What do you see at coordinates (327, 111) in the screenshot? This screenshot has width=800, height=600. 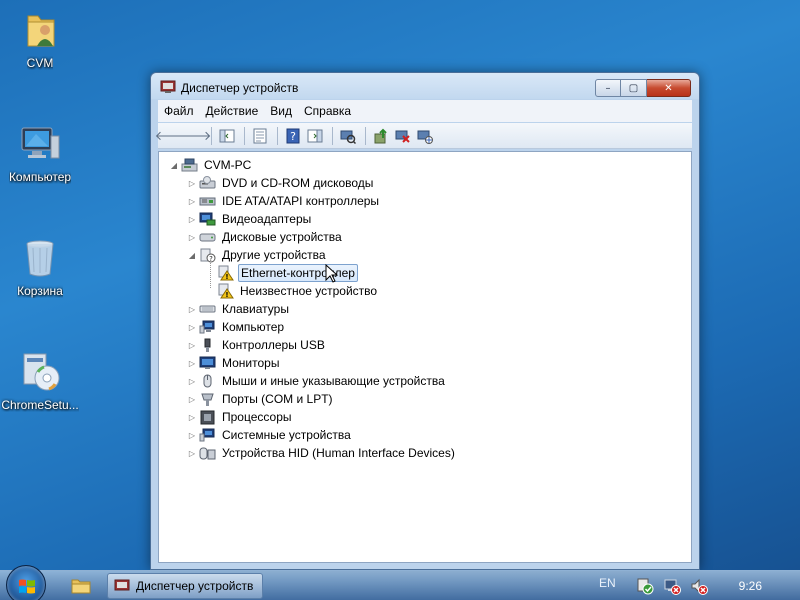 I see `menu-help: Справка` at bounding box center [327, 111].